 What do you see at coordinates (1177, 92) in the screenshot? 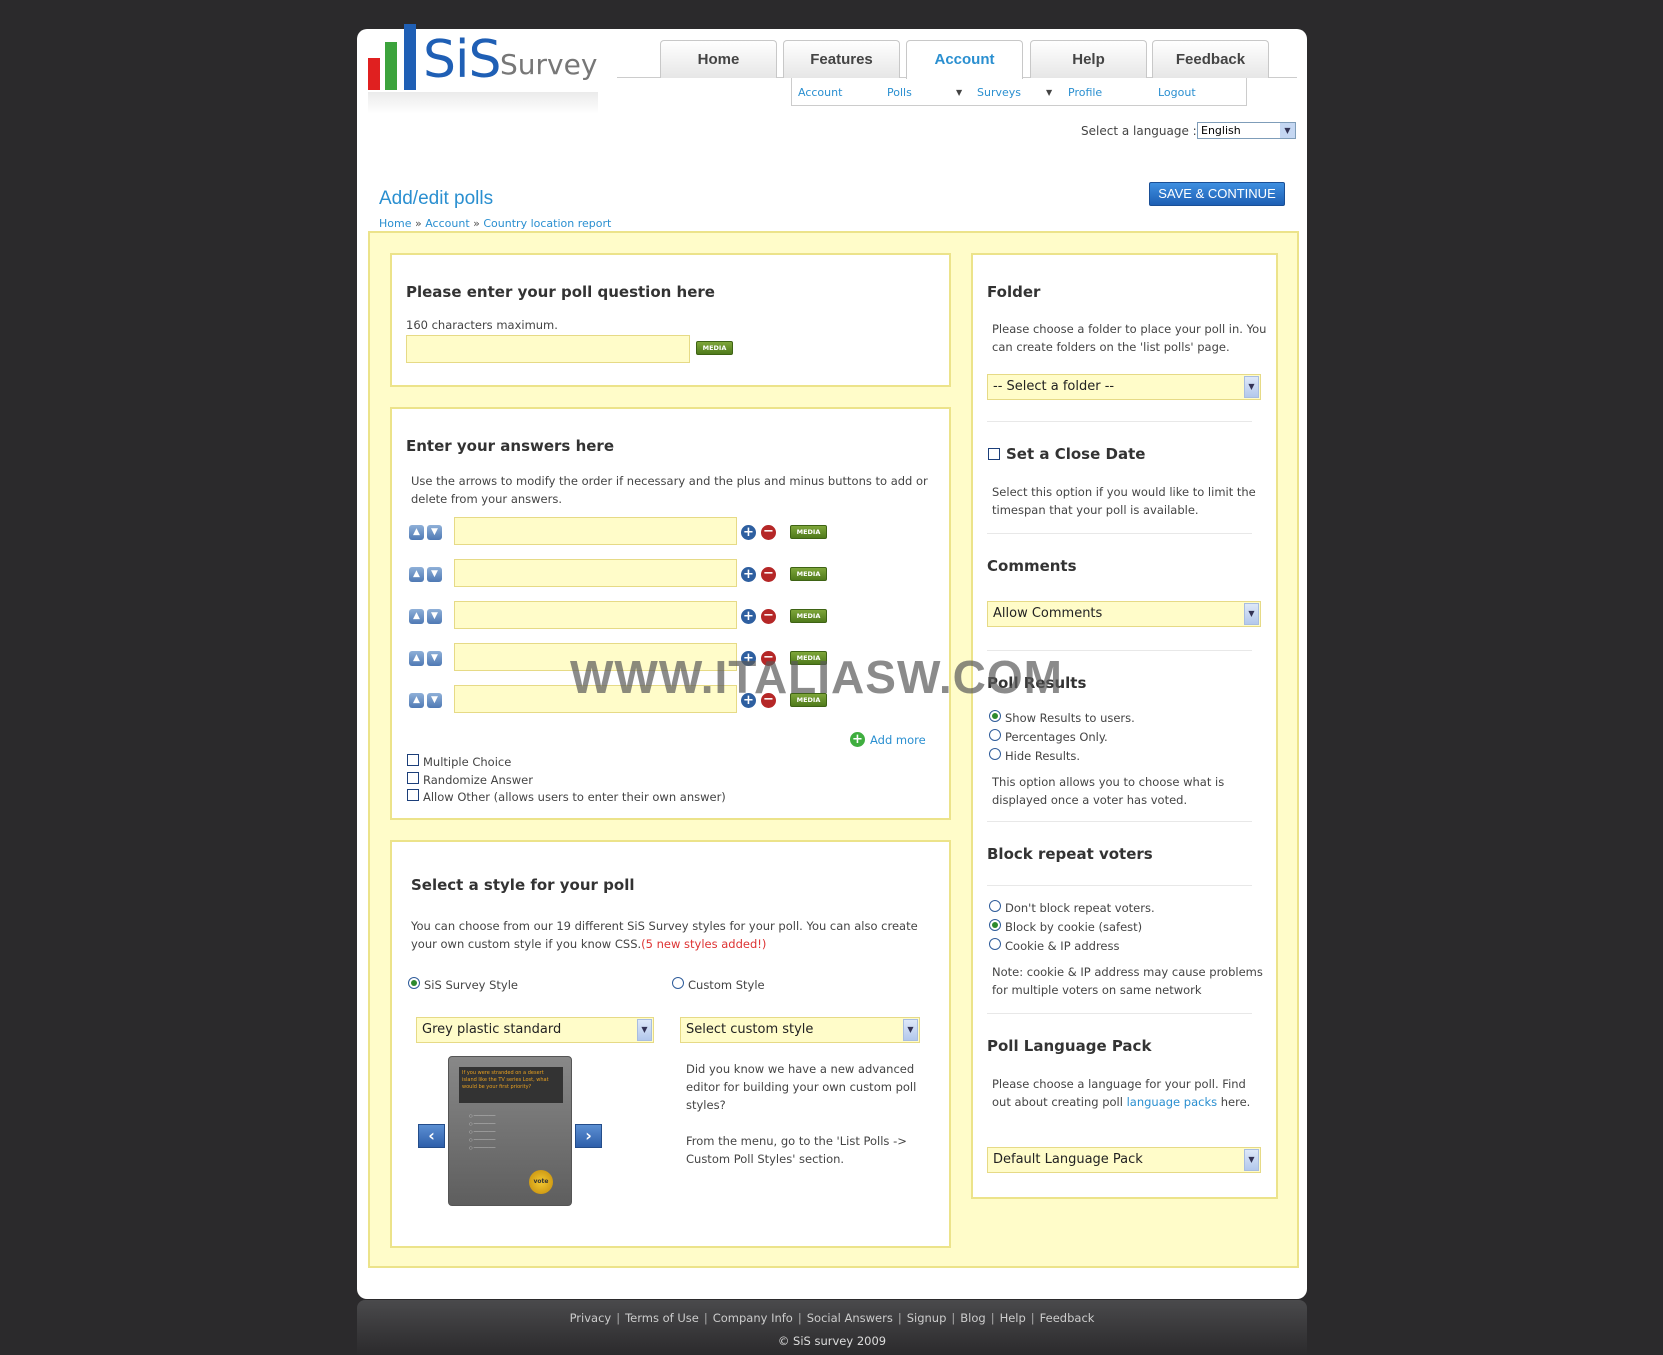
I see `subnav-logout: Logout` at bounding box center [1177, 92].